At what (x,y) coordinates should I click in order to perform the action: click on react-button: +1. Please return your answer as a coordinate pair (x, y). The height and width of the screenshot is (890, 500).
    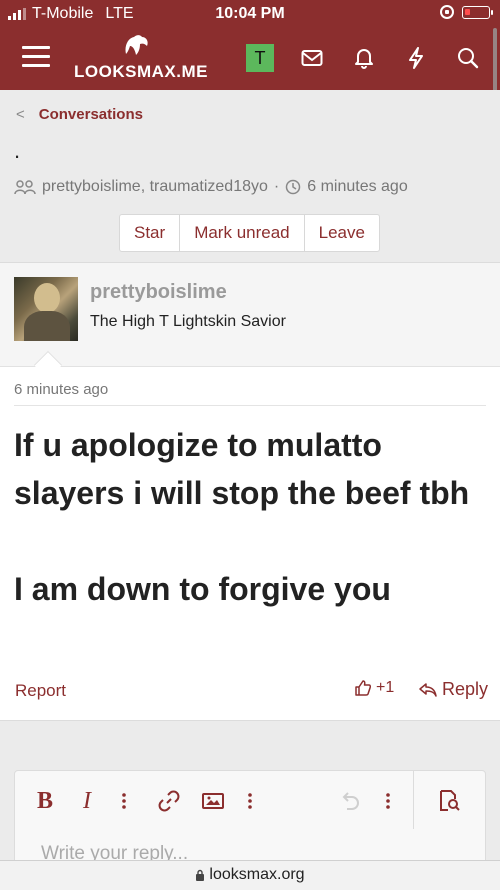
    Looking at the image, I should click on (374, 688).